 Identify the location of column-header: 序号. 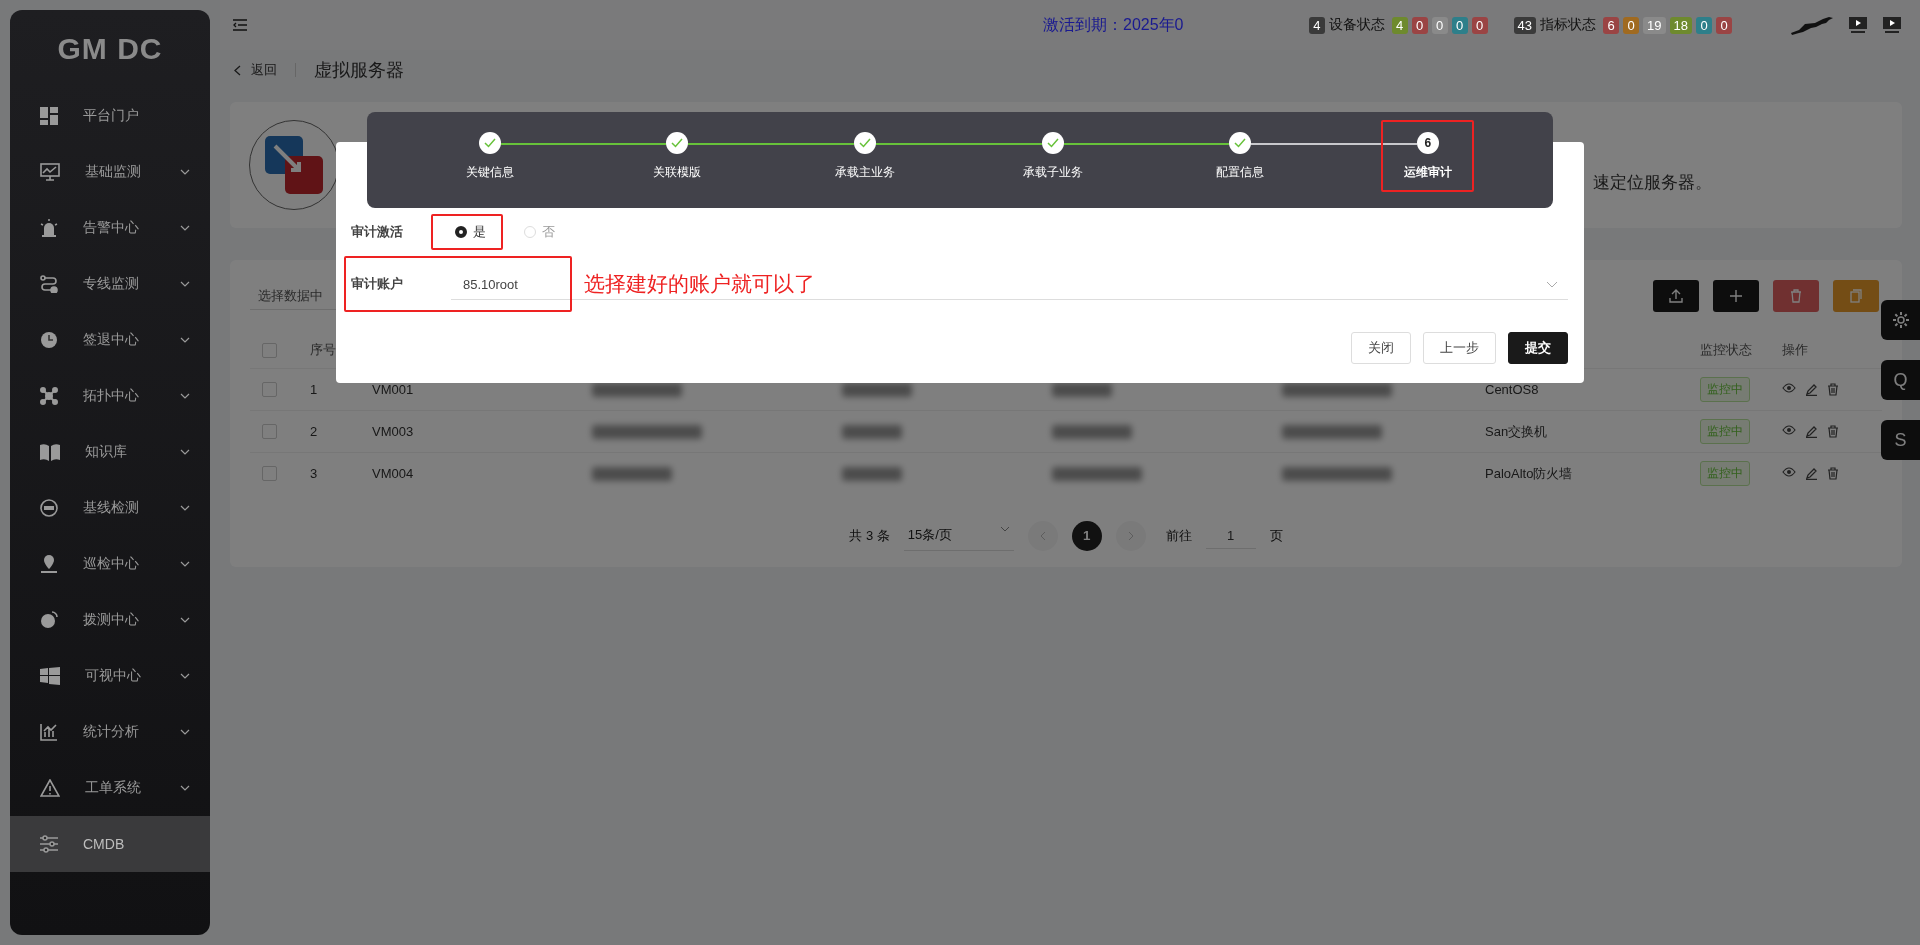
(323, 350).